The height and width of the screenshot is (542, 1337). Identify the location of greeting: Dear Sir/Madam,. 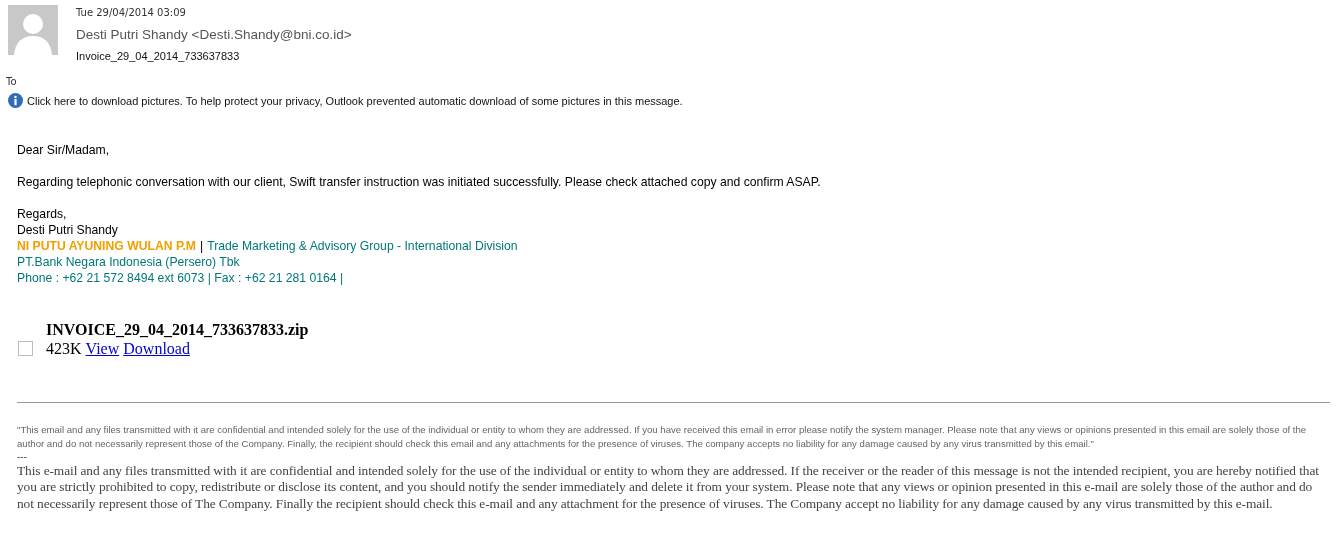
(64, 150).